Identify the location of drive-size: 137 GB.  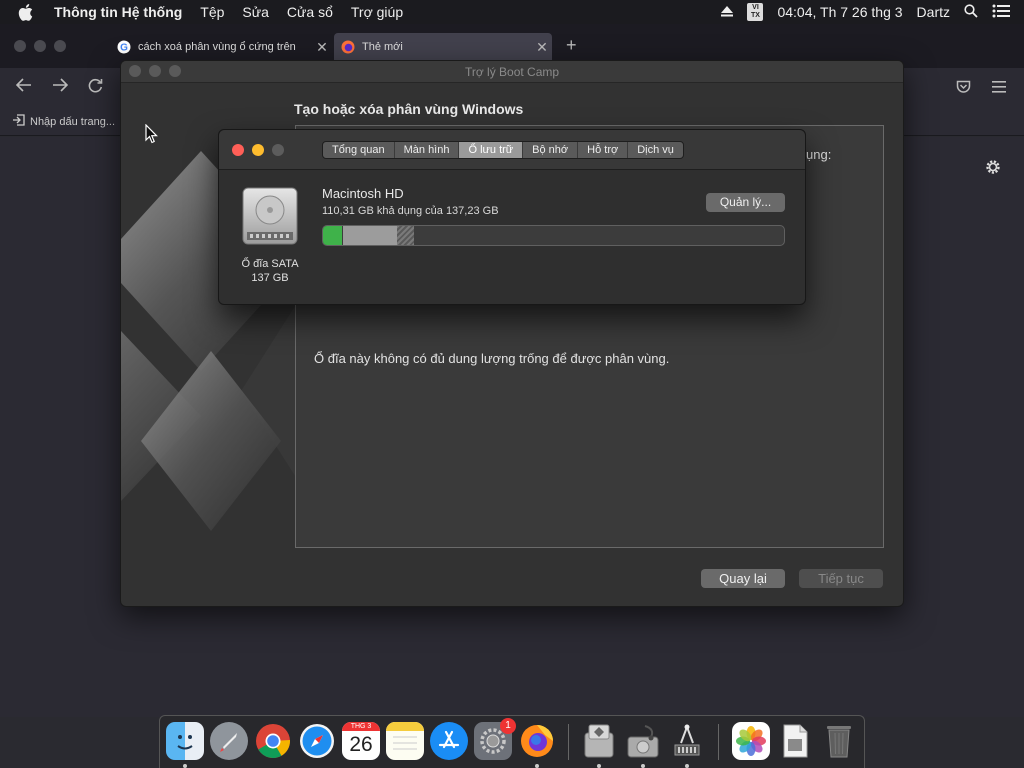
(270, 278).